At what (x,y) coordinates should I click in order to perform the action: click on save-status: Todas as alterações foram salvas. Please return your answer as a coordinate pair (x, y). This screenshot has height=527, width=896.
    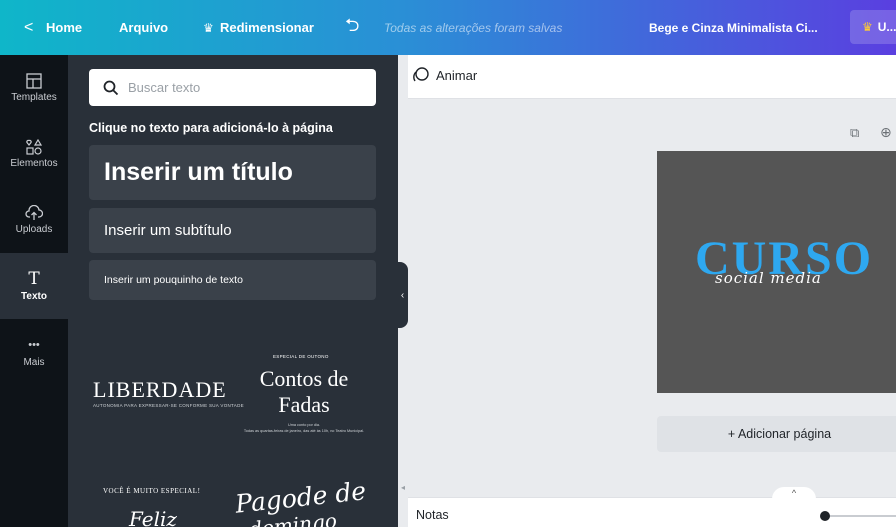
    Looking at the image, I should click on (473, 27).